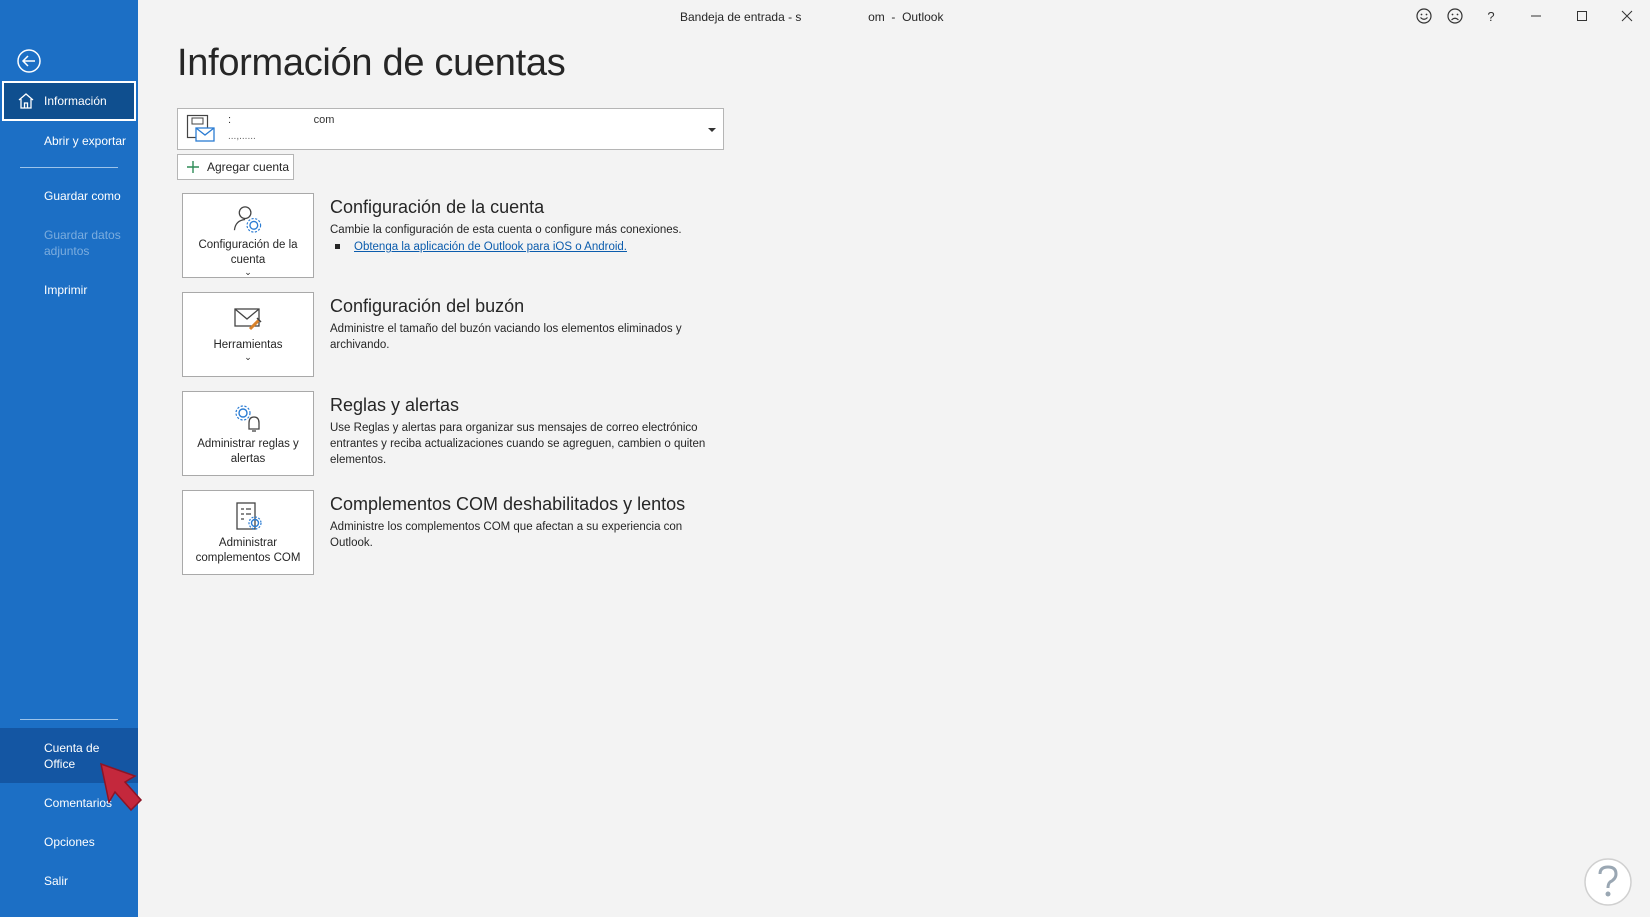 The height and width of the screenshot is (917, 1650). I want to click on nav-informacion-label: Información, so click(75, 101).